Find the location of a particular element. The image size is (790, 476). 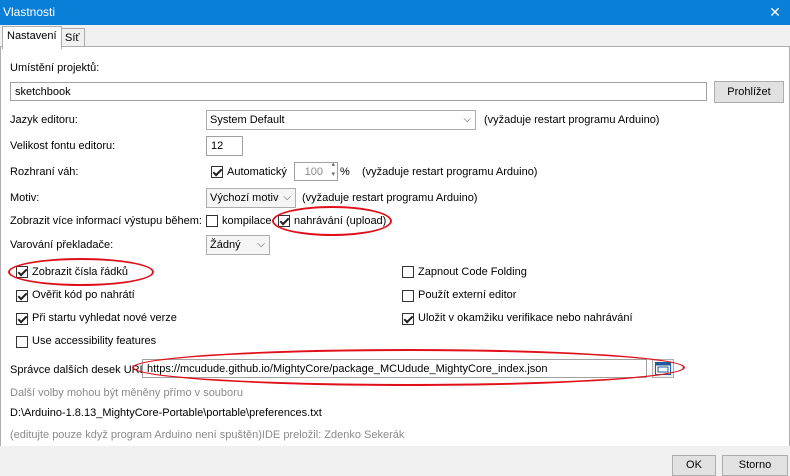

font-size-label: Velikost fontu editoru: is located at coordinates (63, 146).